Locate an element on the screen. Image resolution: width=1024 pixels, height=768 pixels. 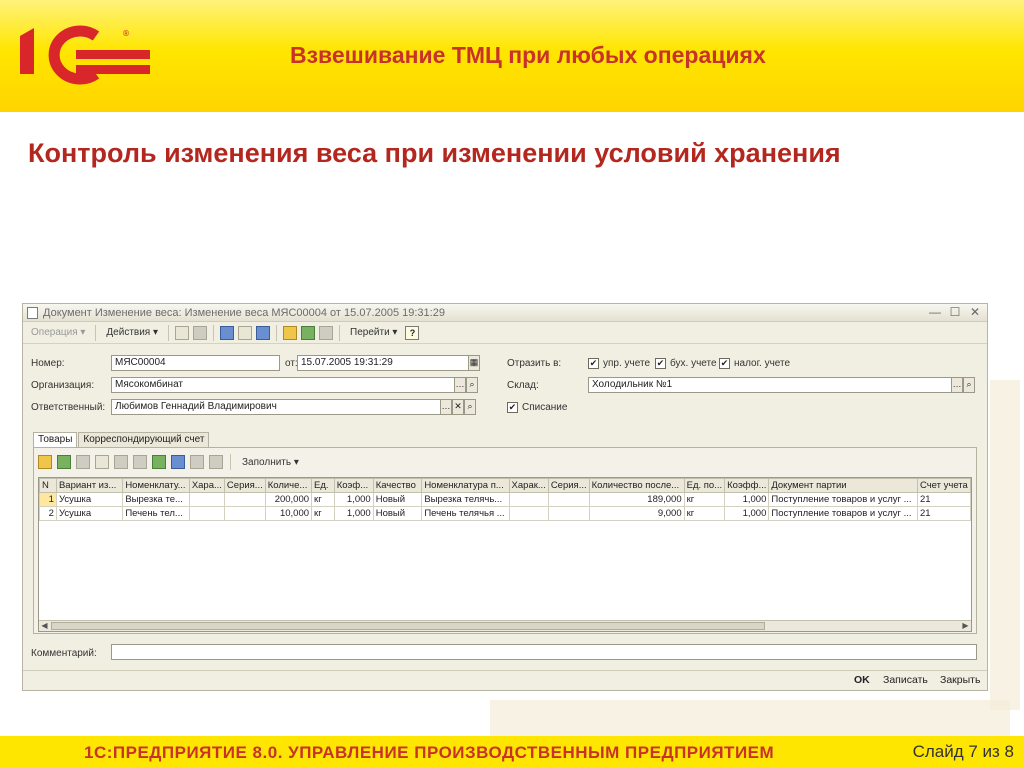
ok-button: OK is located at coordinates (862, 680).